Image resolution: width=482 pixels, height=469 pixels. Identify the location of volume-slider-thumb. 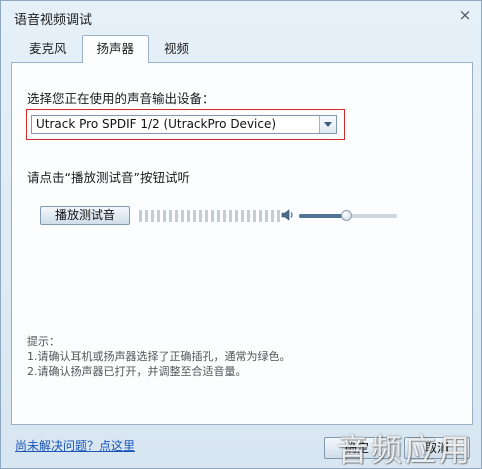
(347, 215).